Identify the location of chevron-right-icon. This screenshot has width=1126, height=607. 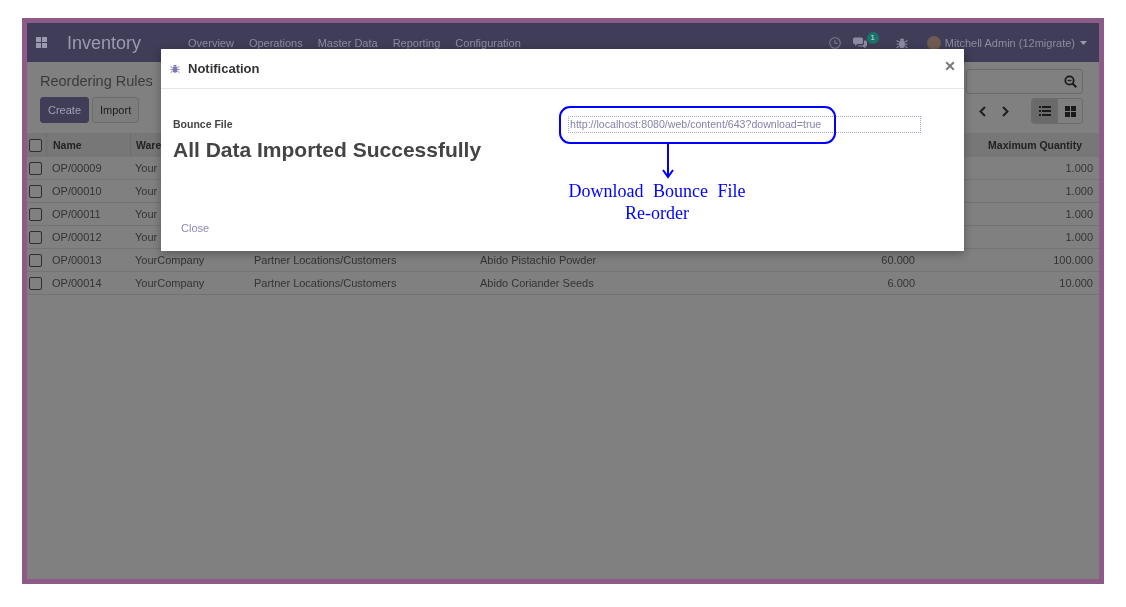
(1005, 111).